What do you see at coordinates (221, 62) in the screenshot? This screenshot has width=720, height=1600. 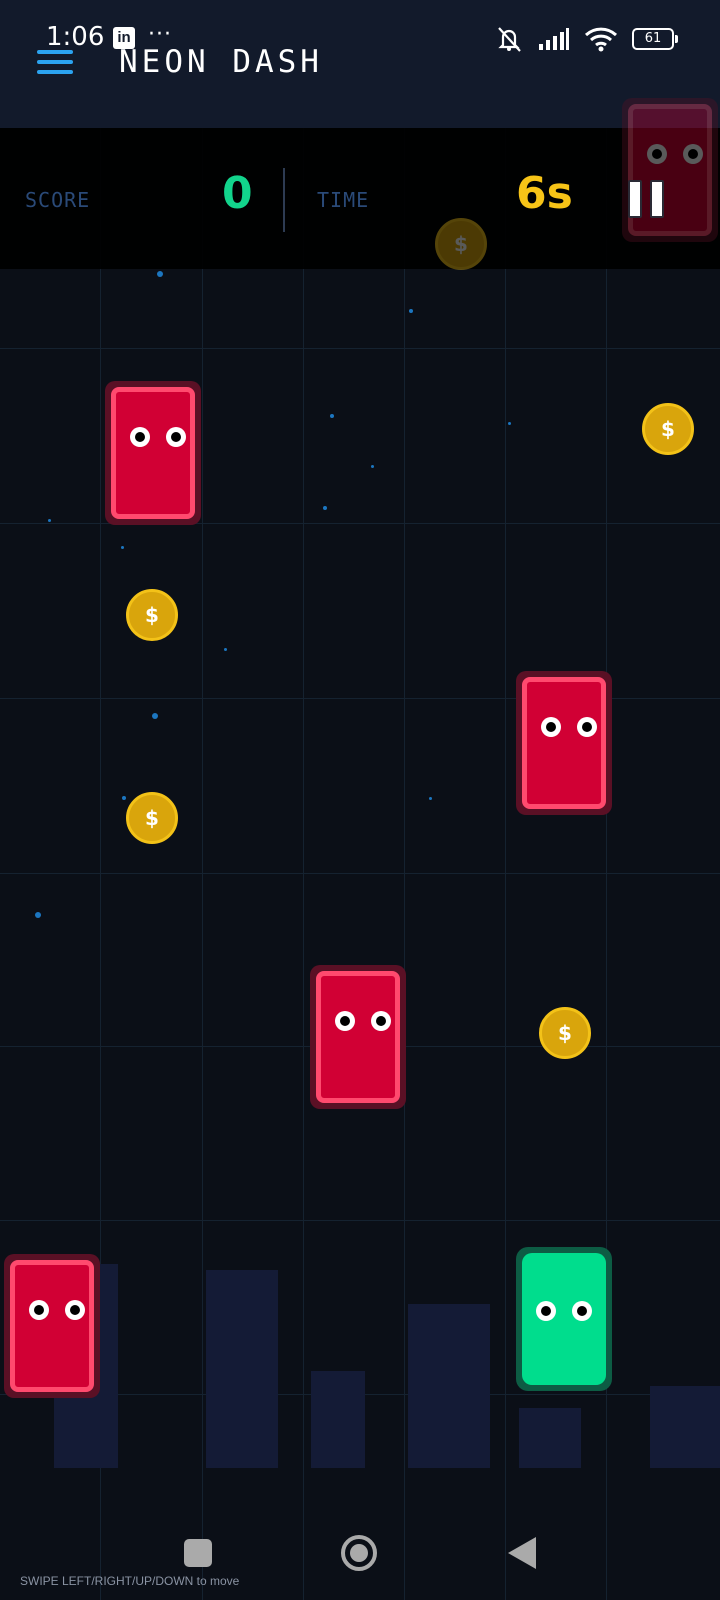 I see `app-title: NEON DASH` at bounding box center [221, 62].